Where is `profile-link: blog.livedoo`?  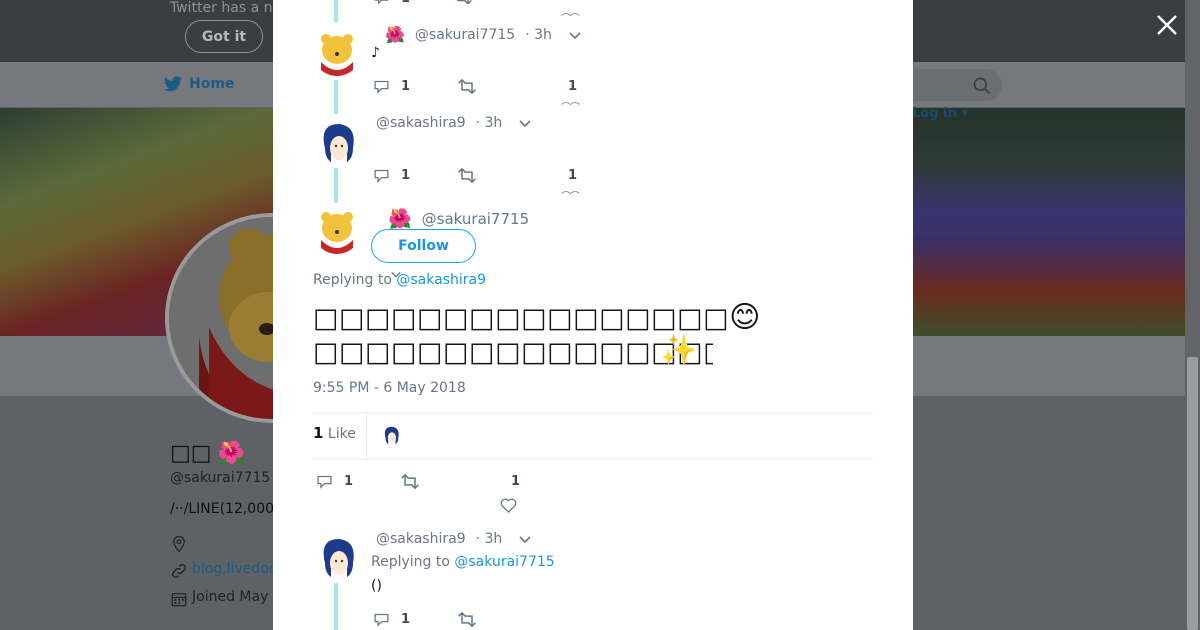
profile-link: blog.livedoo is located at coordinates (234, 569).